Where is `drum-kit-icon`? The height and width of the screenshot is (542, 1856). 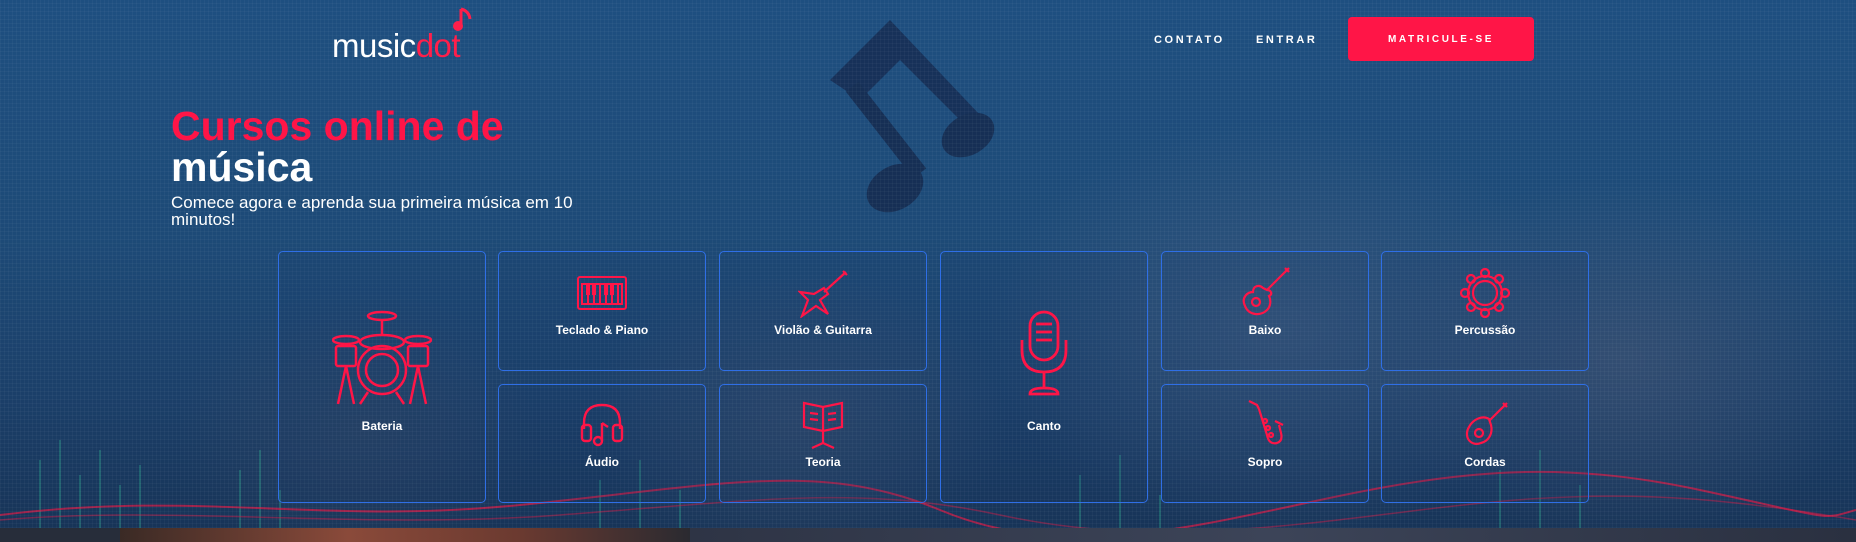 drum-kit-icon is located at coordinates (382, 358).